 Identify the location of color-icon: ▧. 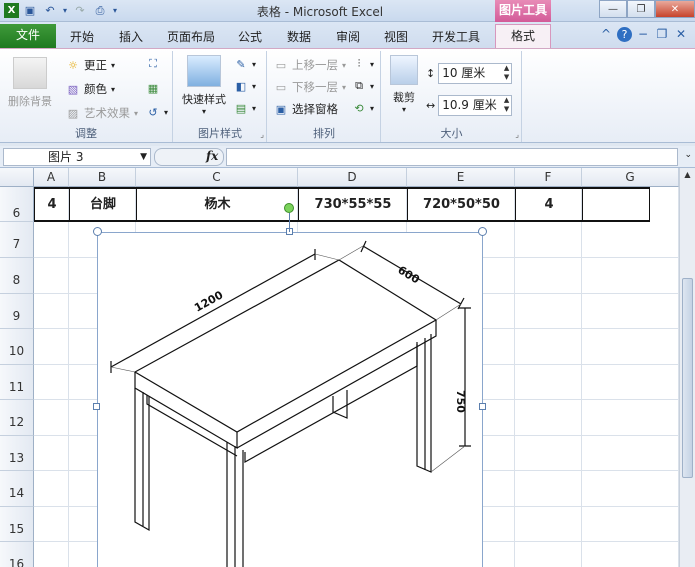
(73, 89).